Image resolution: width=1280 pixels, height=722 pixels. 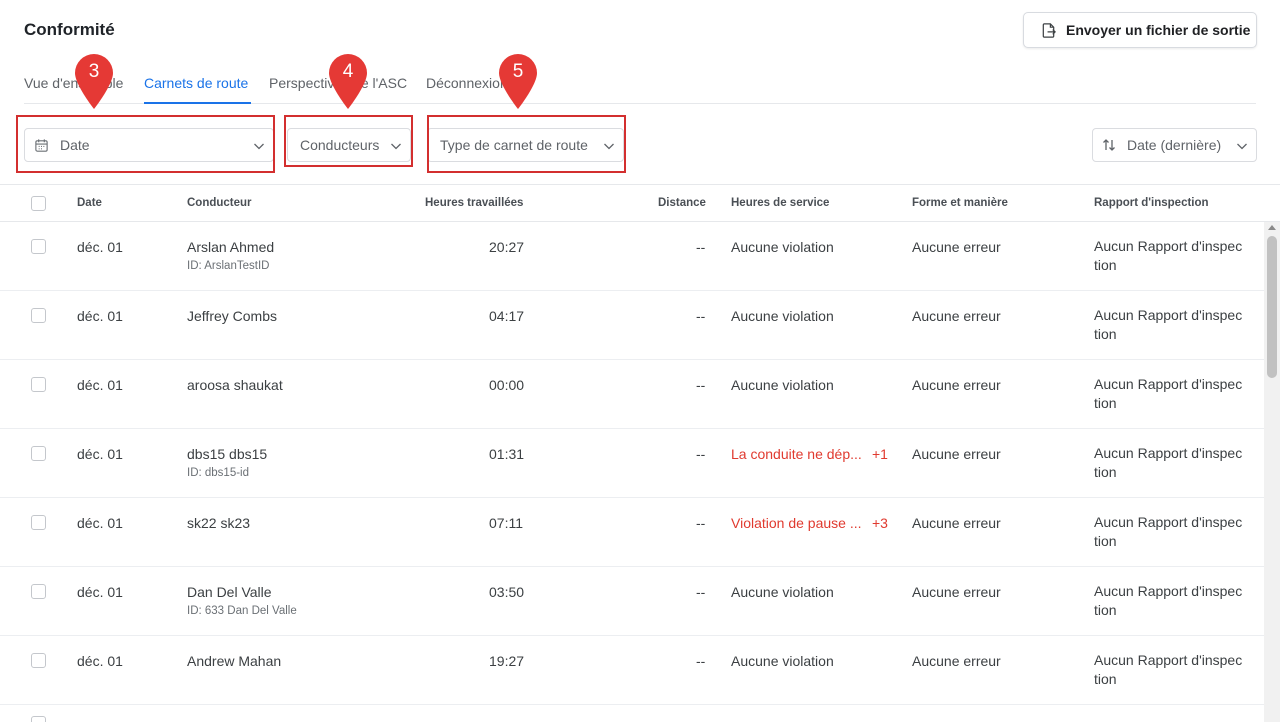 I want to click on scrollbar-thumb, so click(x=1272, y=307).